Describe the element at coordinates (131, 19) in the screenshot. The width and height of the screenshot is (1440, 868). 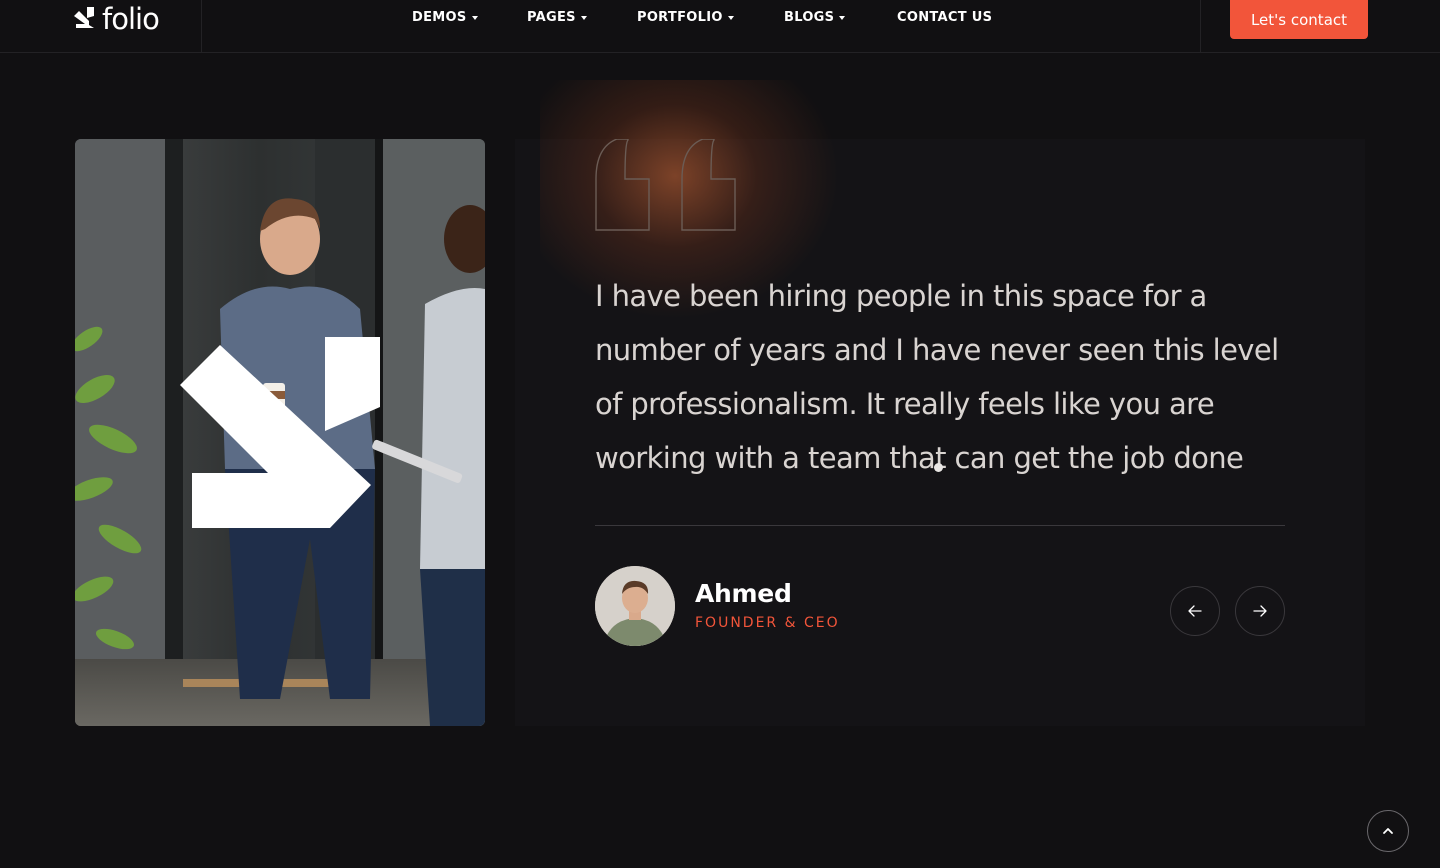
I see `brand-name: folio` at that location.